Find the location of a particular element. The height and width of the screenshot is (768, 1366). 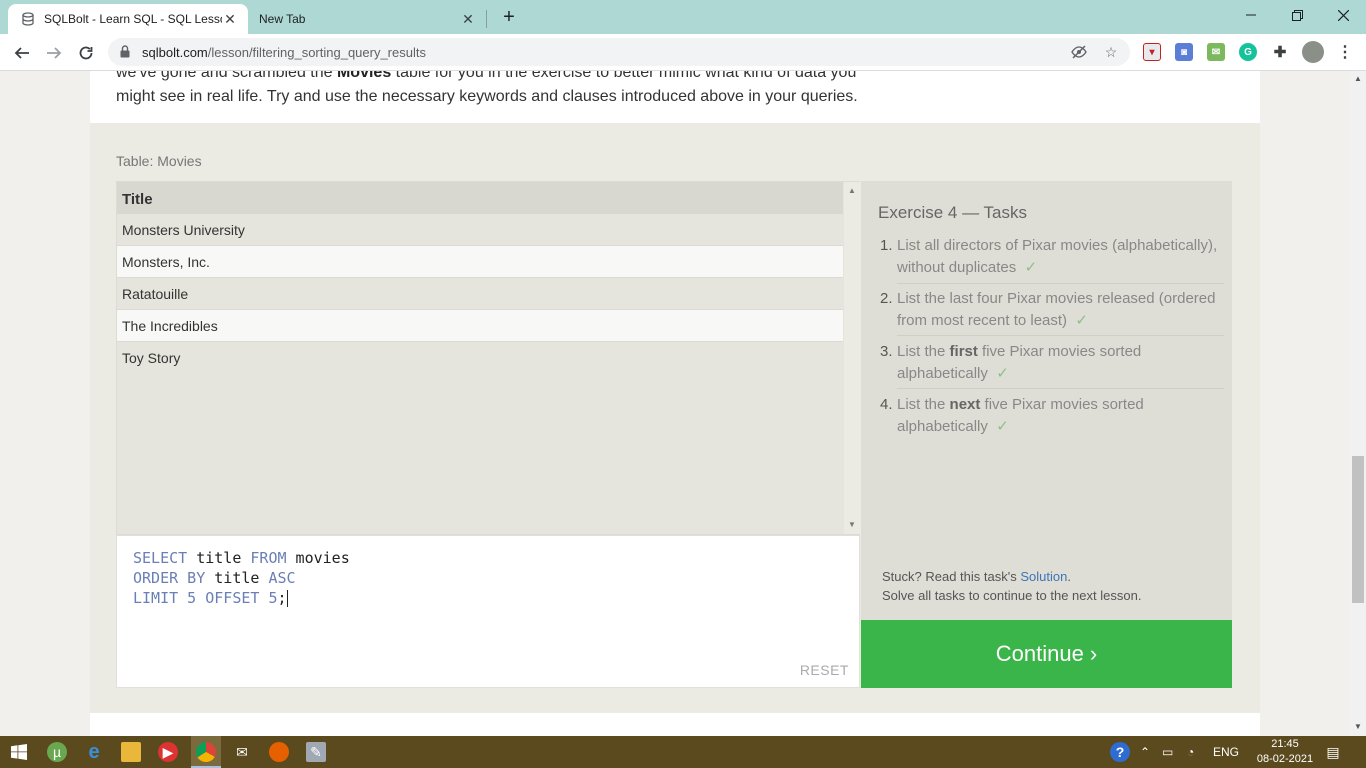

star-bookmark-icon: ☆ is located at coordinates (1111, 52).